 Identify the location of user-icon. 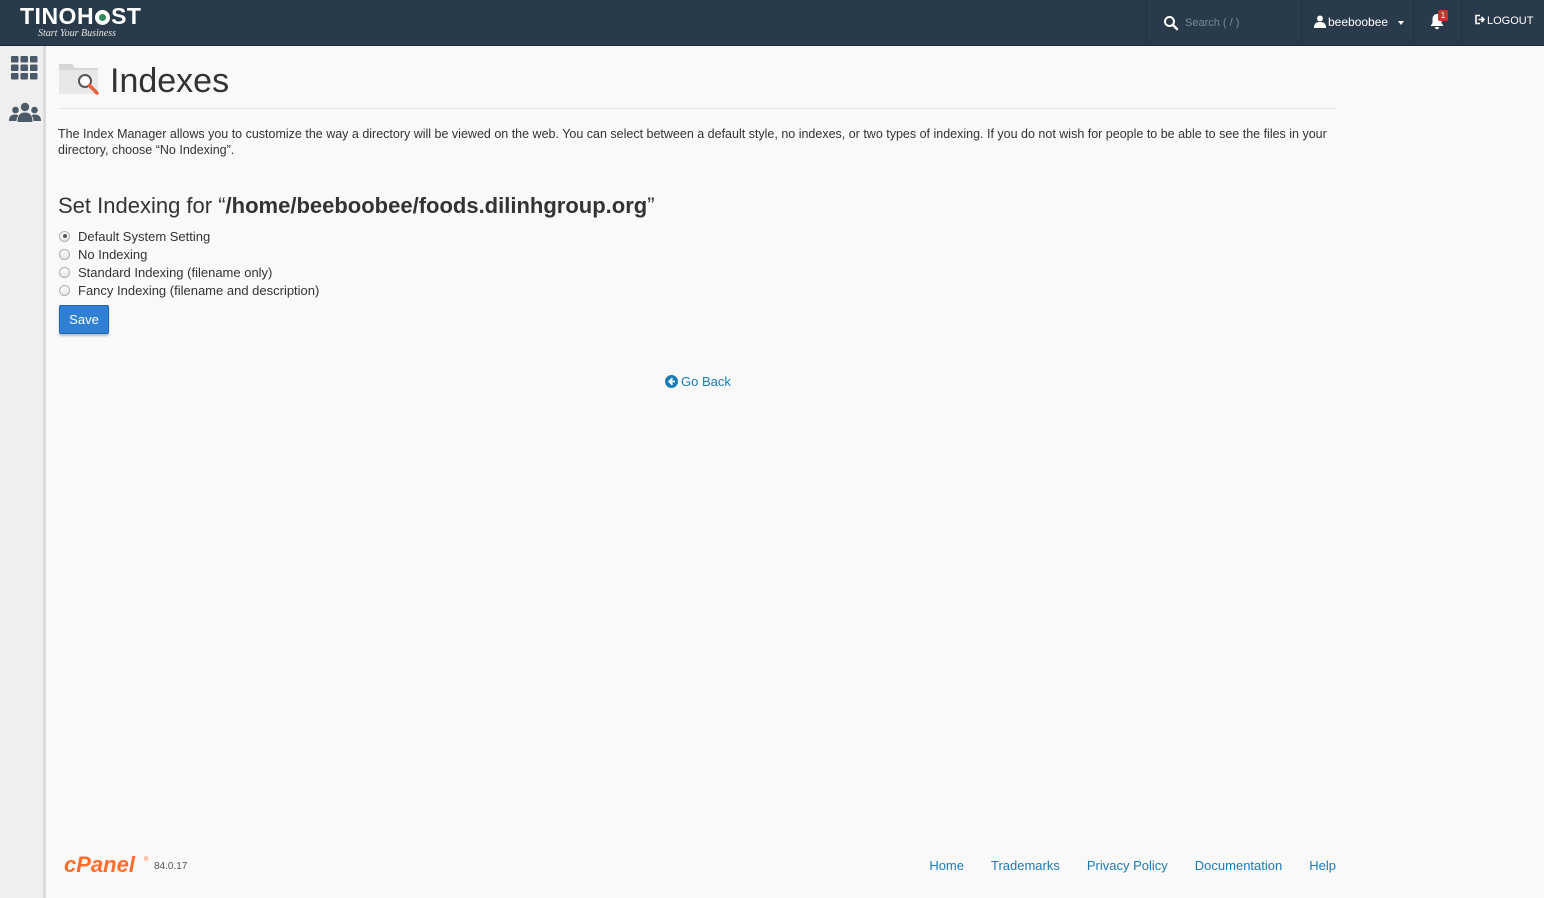
(1320, 21).